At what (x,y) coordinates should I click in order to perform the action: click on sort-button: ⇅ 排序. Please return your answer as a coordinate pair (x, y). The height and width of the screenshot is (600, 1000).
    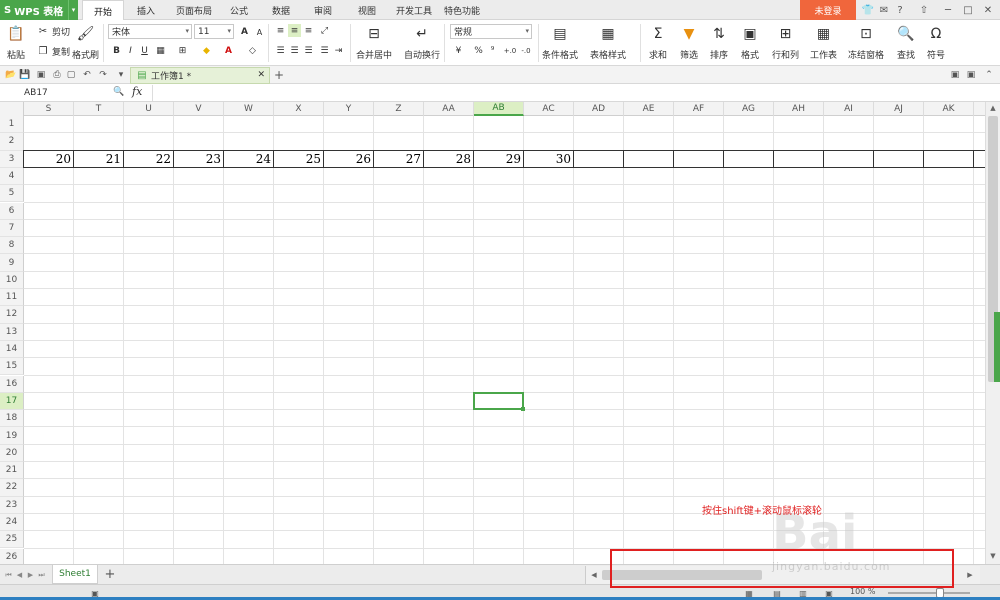
    Looking at the image, I should click on (719, 42).